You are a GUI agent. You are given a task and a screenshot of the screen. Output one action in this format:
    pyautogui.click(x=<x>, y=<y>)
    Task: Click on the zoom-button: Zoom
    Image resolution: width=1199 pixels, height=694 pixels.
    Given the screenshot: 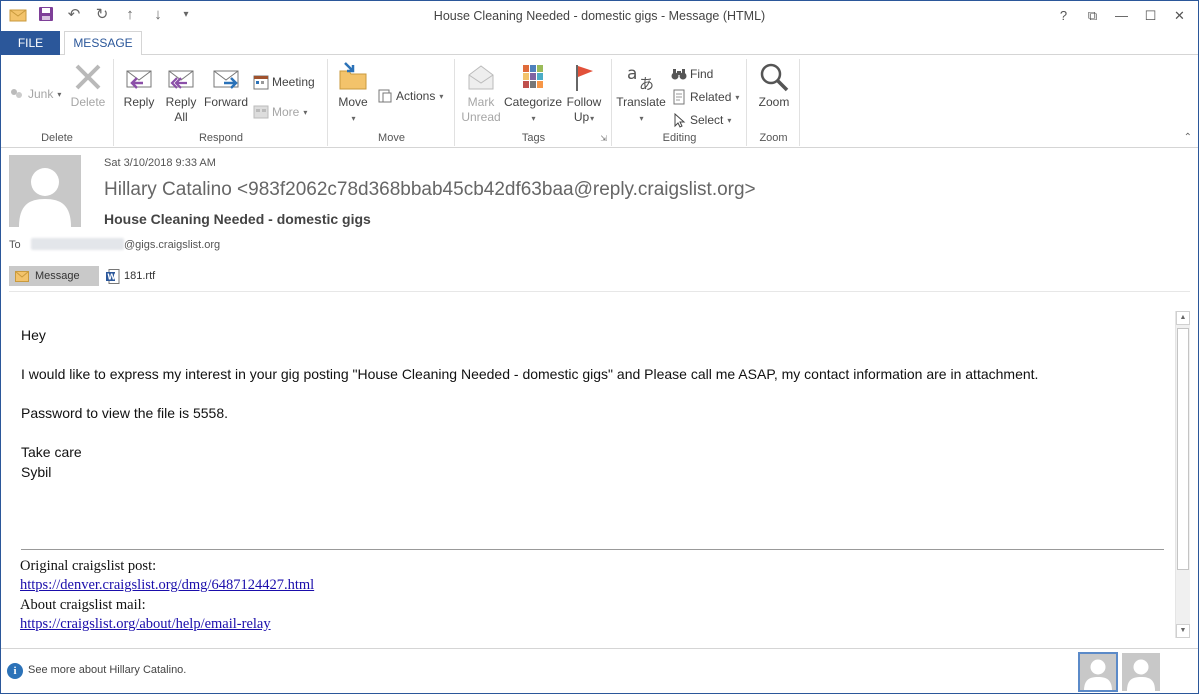 What is the action you would take?
    pyautogui.click(x=774, y=85)
    